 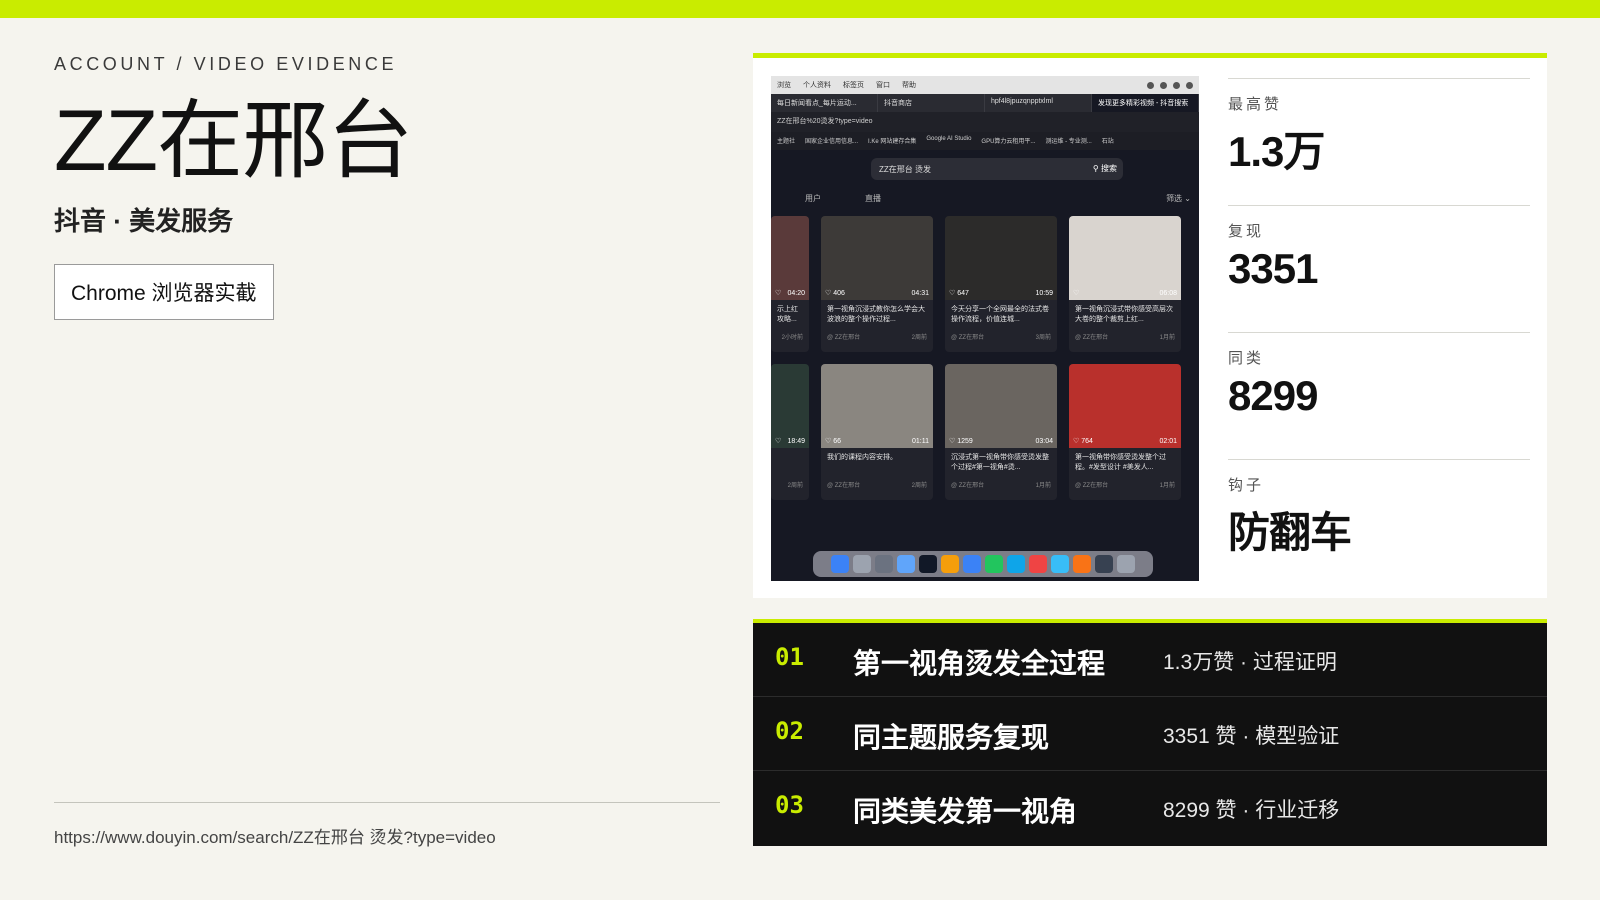 I want to click on like-count: ♡, so click(x=1076, y=293).